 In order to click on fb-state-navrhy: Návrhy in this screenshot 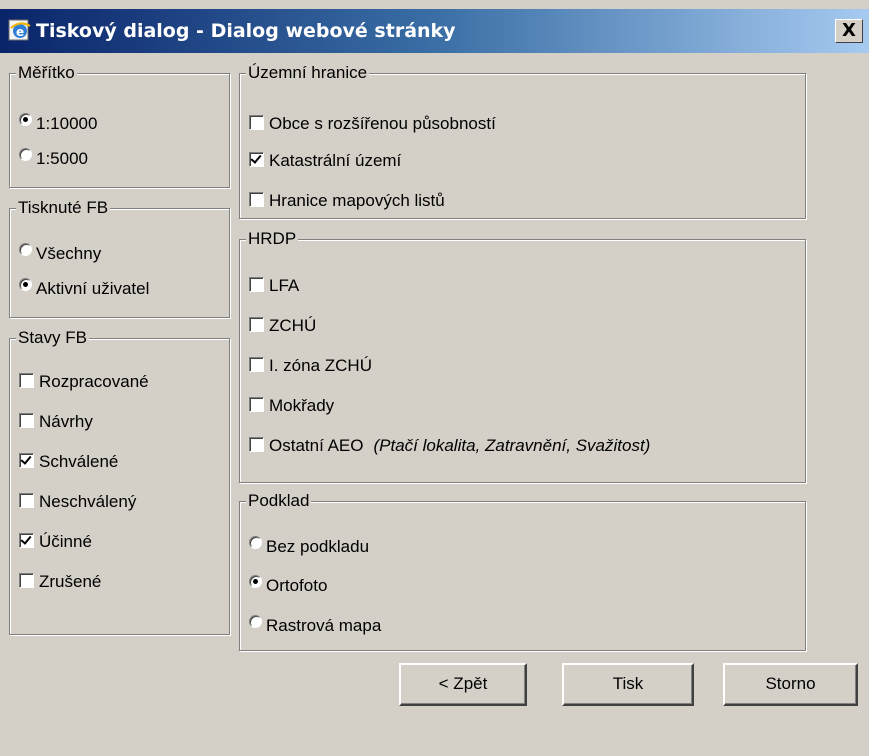, I will do `click(56, 422)`.